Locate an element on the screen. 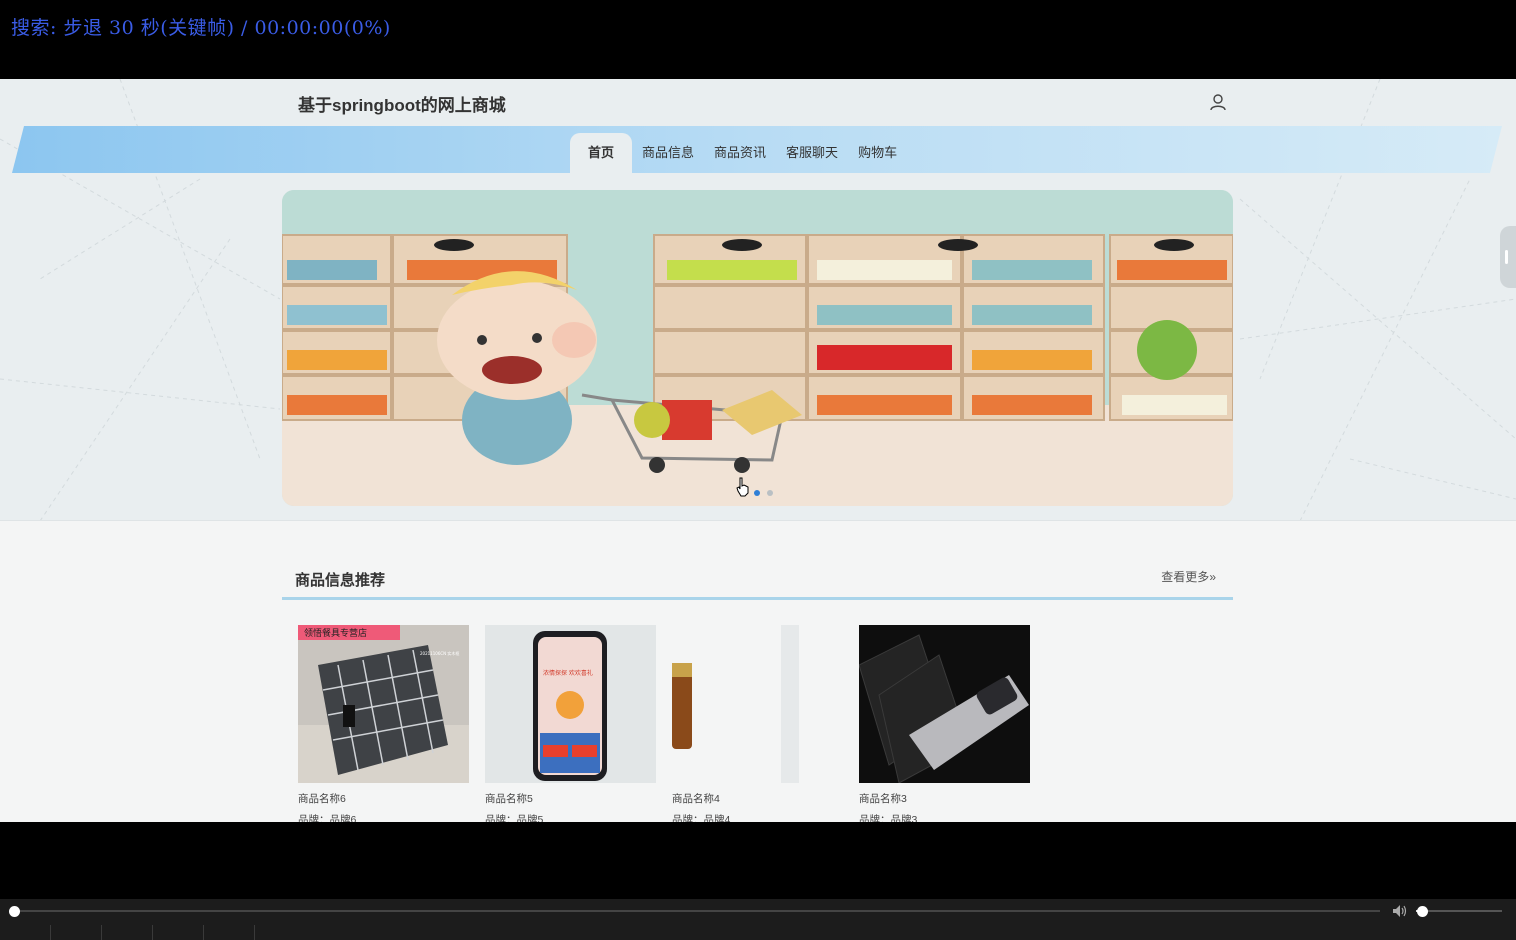  nav-item-products: 商品信息 is located at coordinates (668, 155).